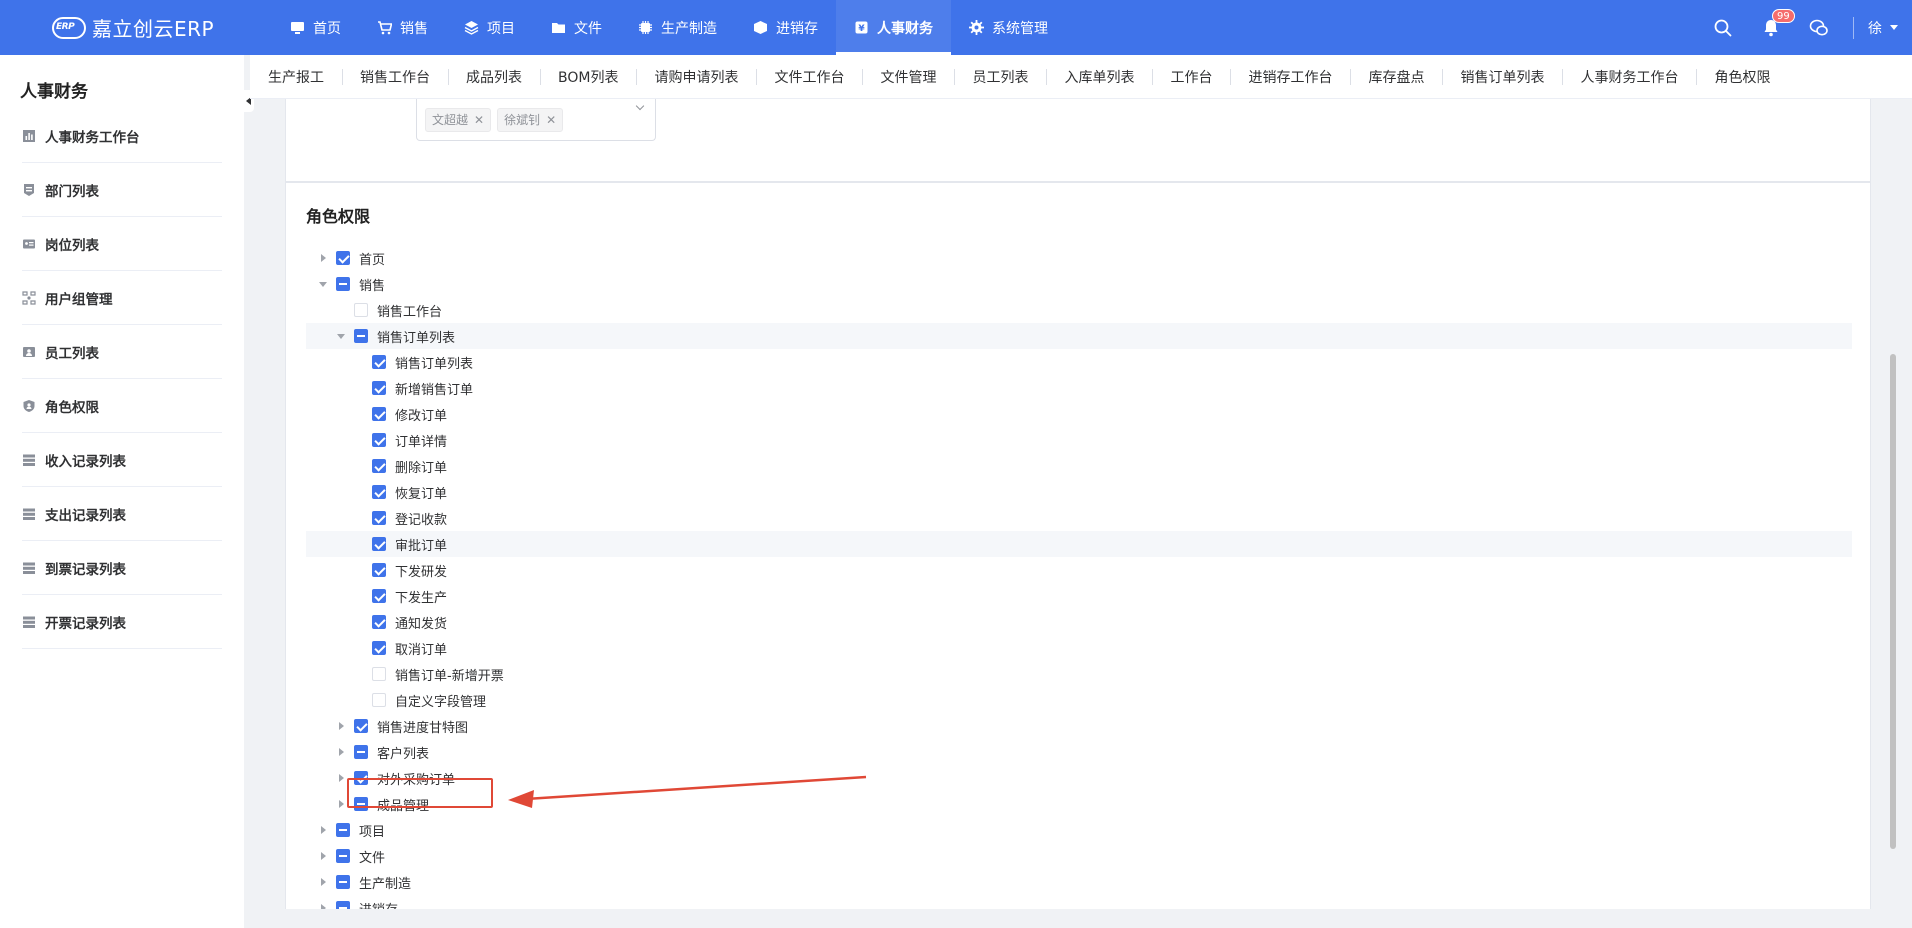 The height and width of the screenshot is (928, 1912). What do you see at coordinates (1079, 570) in the screenshot?
I see `tree-node: 下发研发` at bounding box center [1079, 570].